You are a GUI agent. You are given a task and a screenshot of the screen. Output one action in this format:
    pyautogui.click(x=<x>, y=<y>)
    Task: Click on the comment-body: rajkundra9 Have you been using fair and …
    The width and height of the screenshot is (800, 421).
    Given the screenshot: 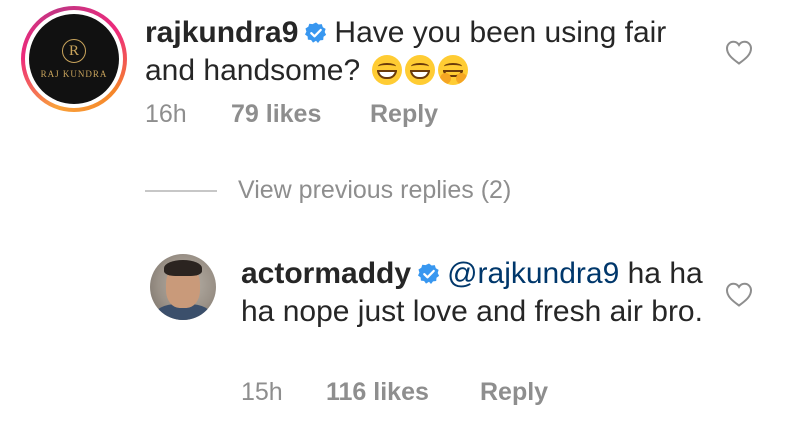 What is the action you would take?
    pyautogui.click(x=425, y=52)
    